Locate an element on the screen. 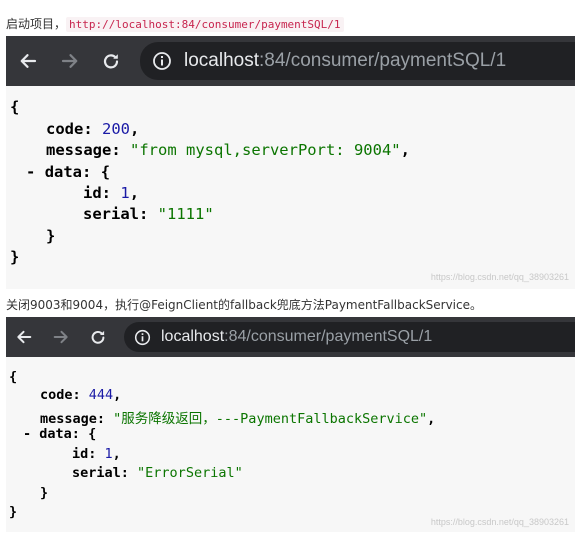  json-value-code: 444 is located at coordinates (101, 395).